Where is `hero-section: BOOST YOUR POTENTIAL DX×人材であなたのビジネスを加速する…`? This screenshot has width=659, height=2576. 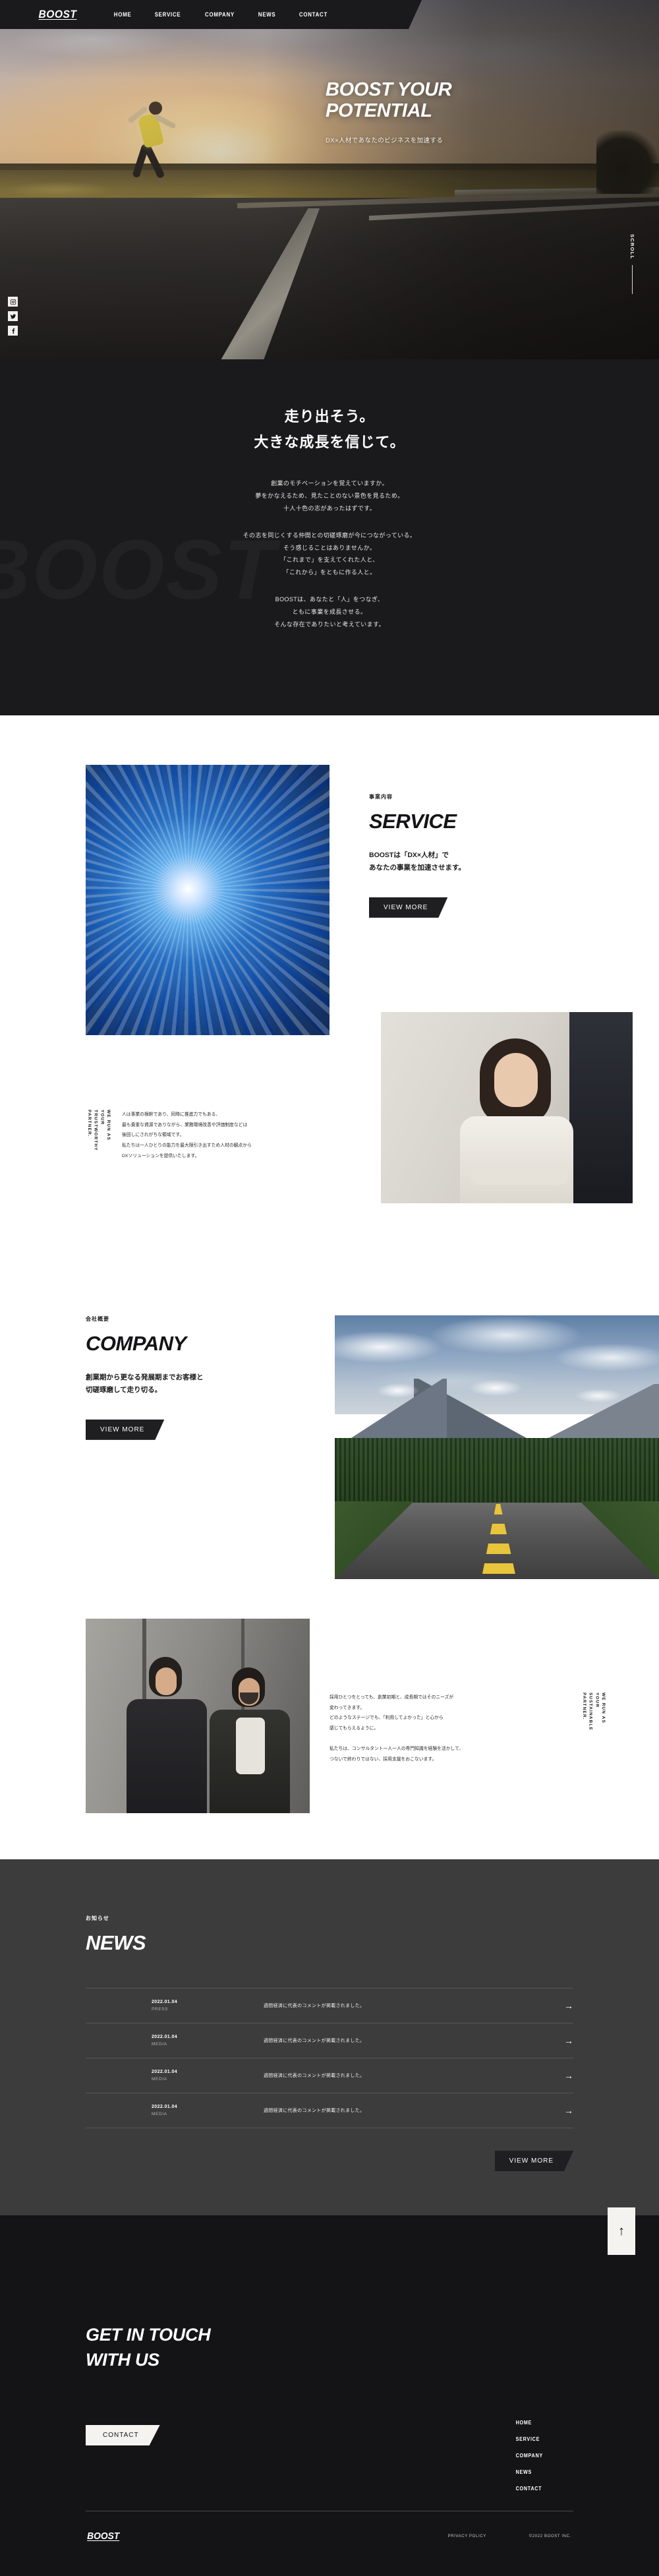 hero-section: BOOST YOUR POTENTIAL DX×人材であなたのビジネスを加速する… is located at coordinates (330, 180).